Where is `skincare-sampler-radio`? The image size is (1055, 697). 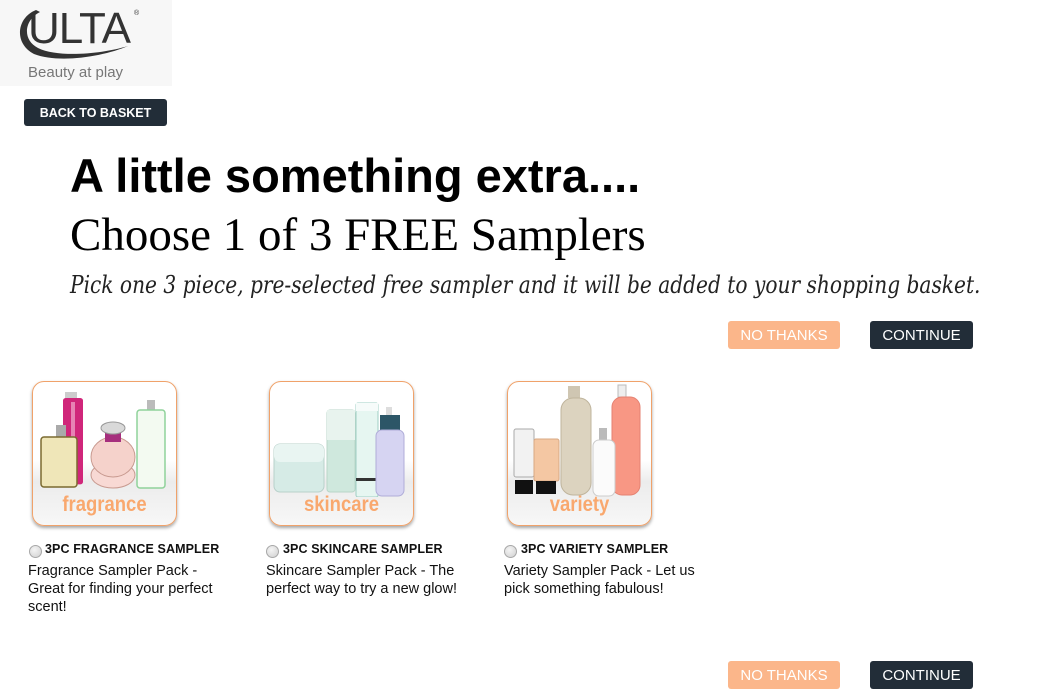 skincare-sampler-radio is located at coordinates (272, 551).